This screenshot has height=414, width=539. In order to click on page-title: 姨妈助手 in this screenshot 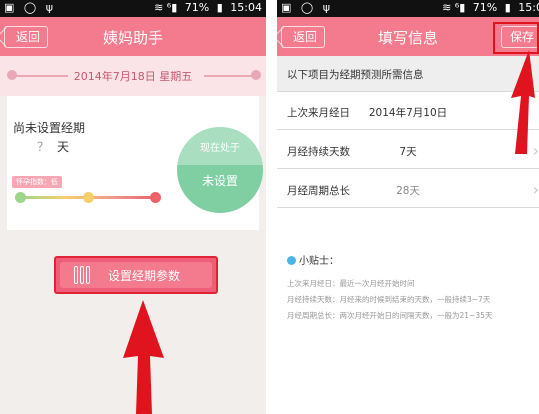, I will do `click(132, 38)`.